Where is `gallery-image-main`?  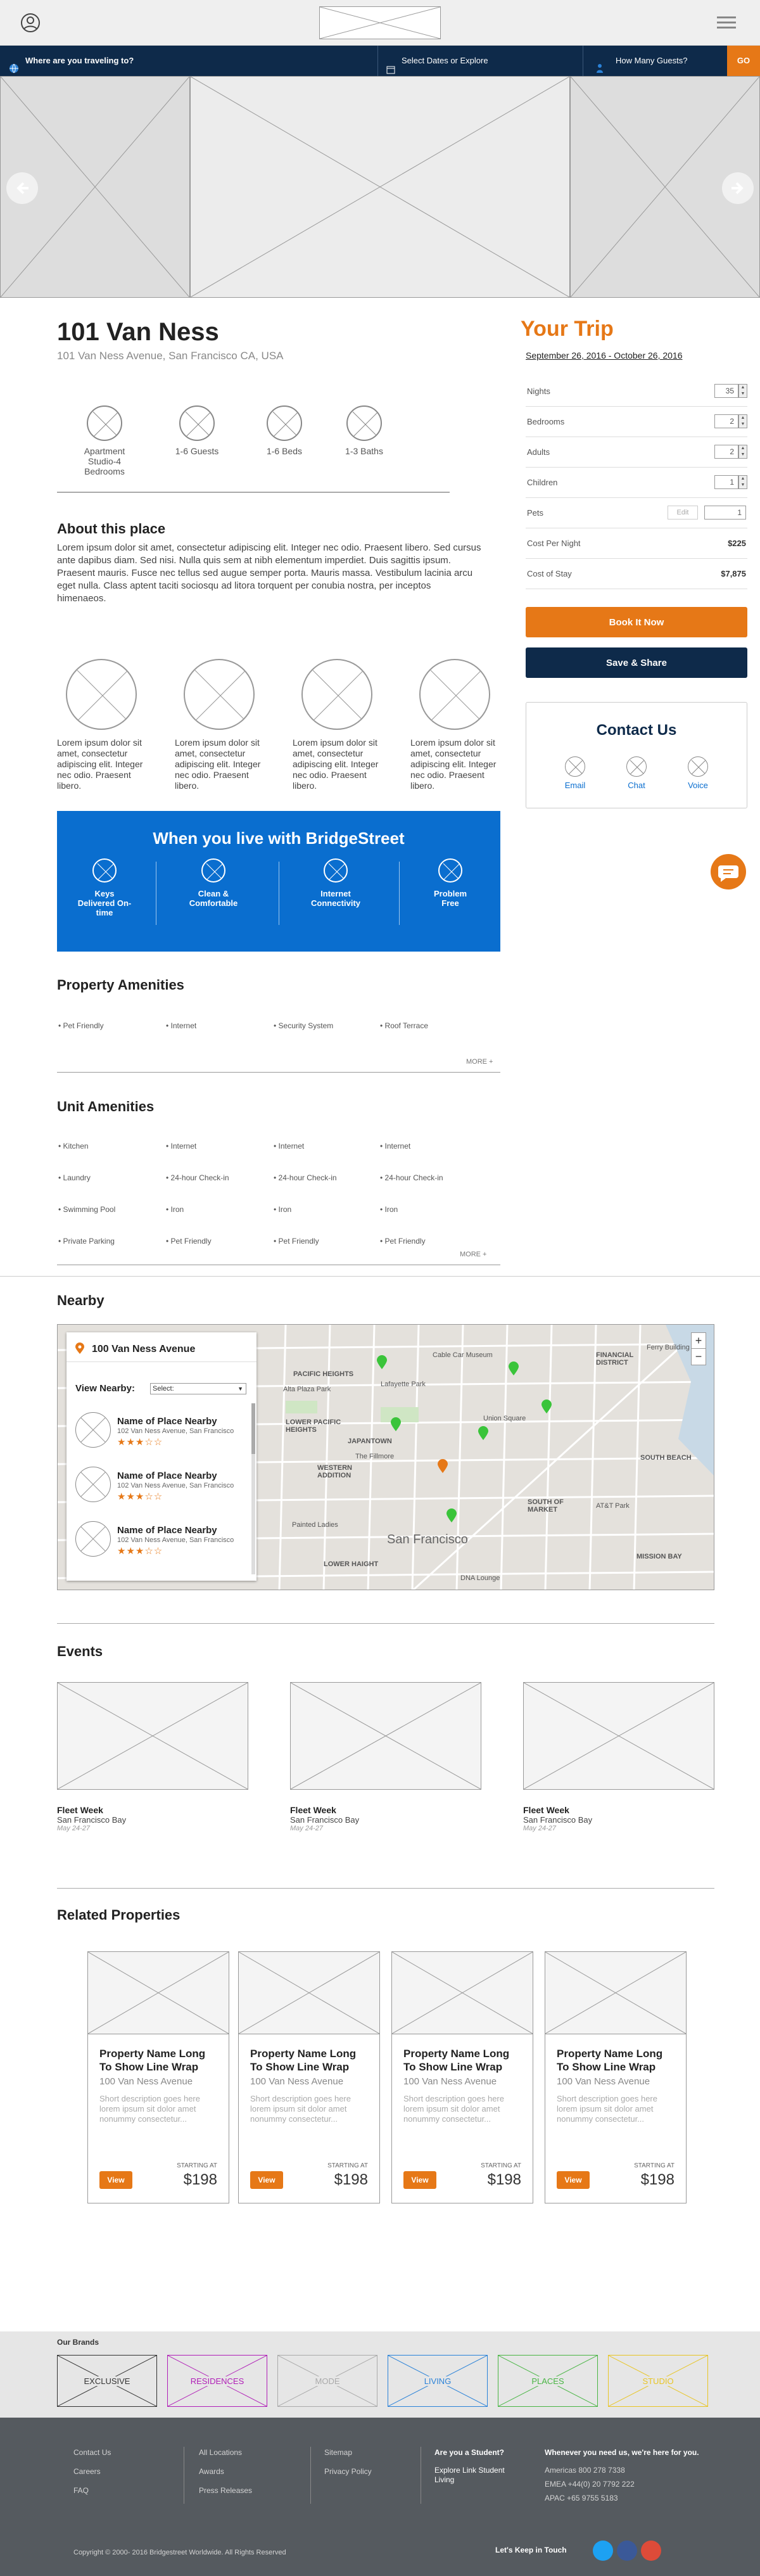
gallery-image-main is located at coordinates (380, 187).